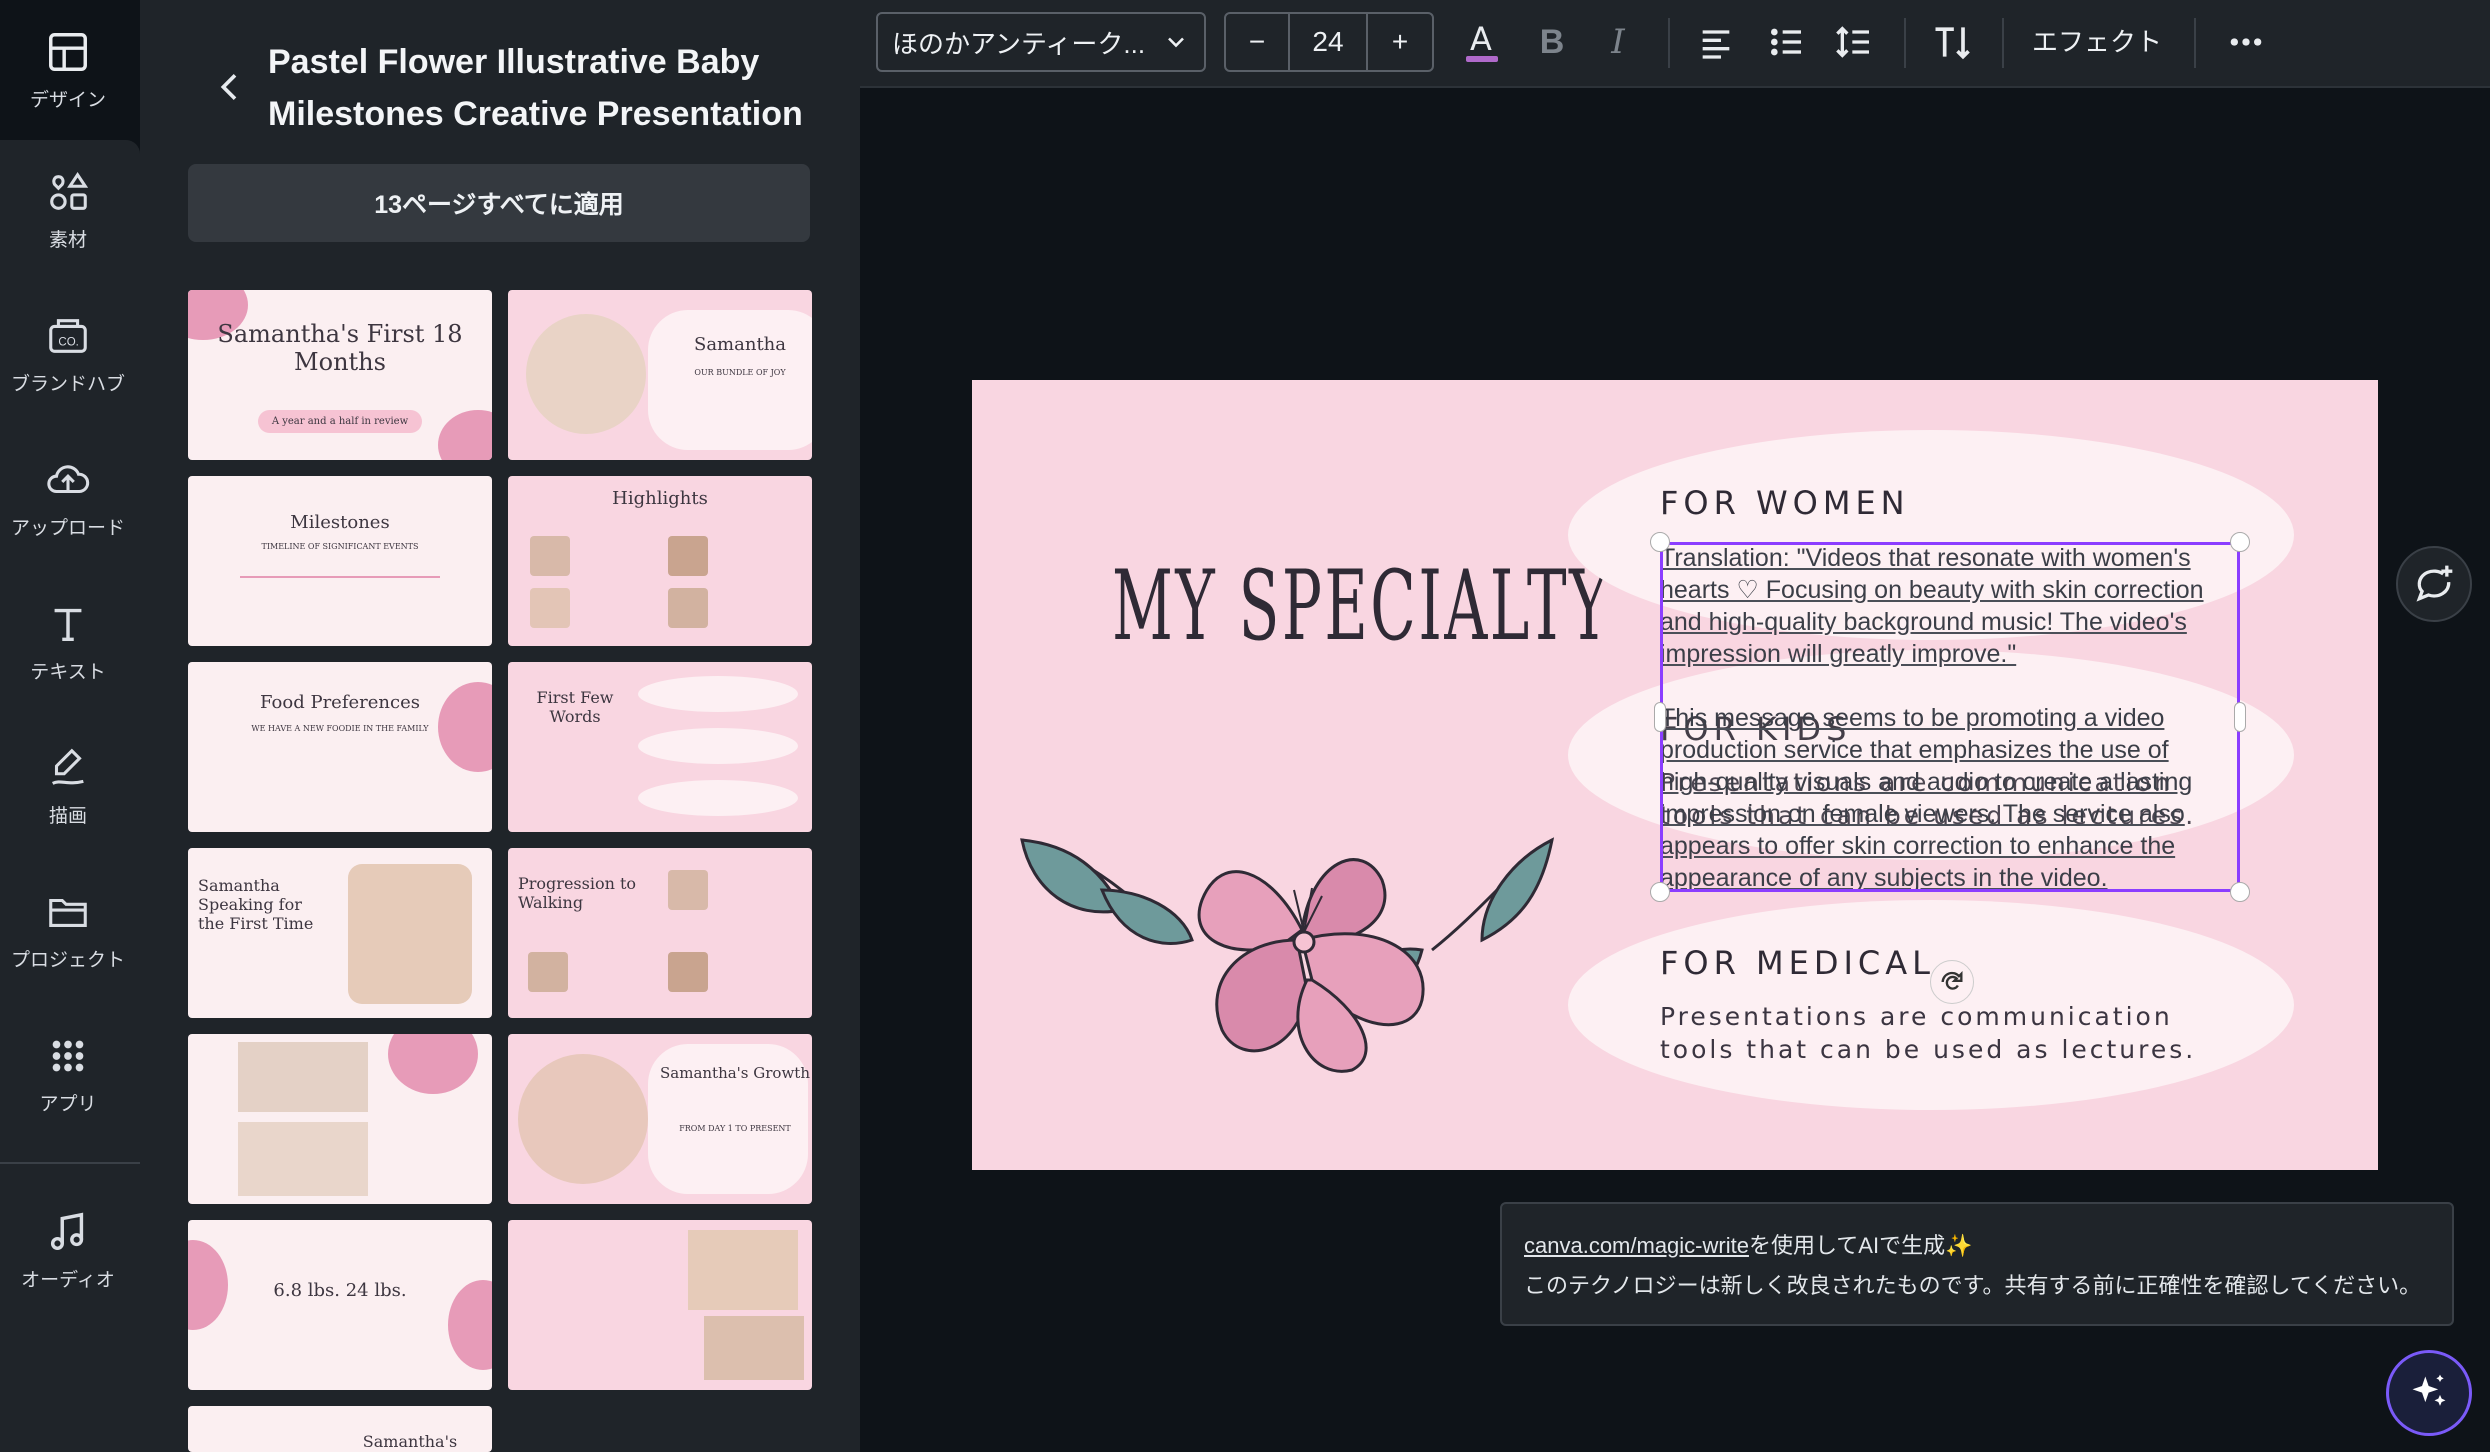  I want to click on section-heading: FOR MEDICAL, so click(1797, 963).